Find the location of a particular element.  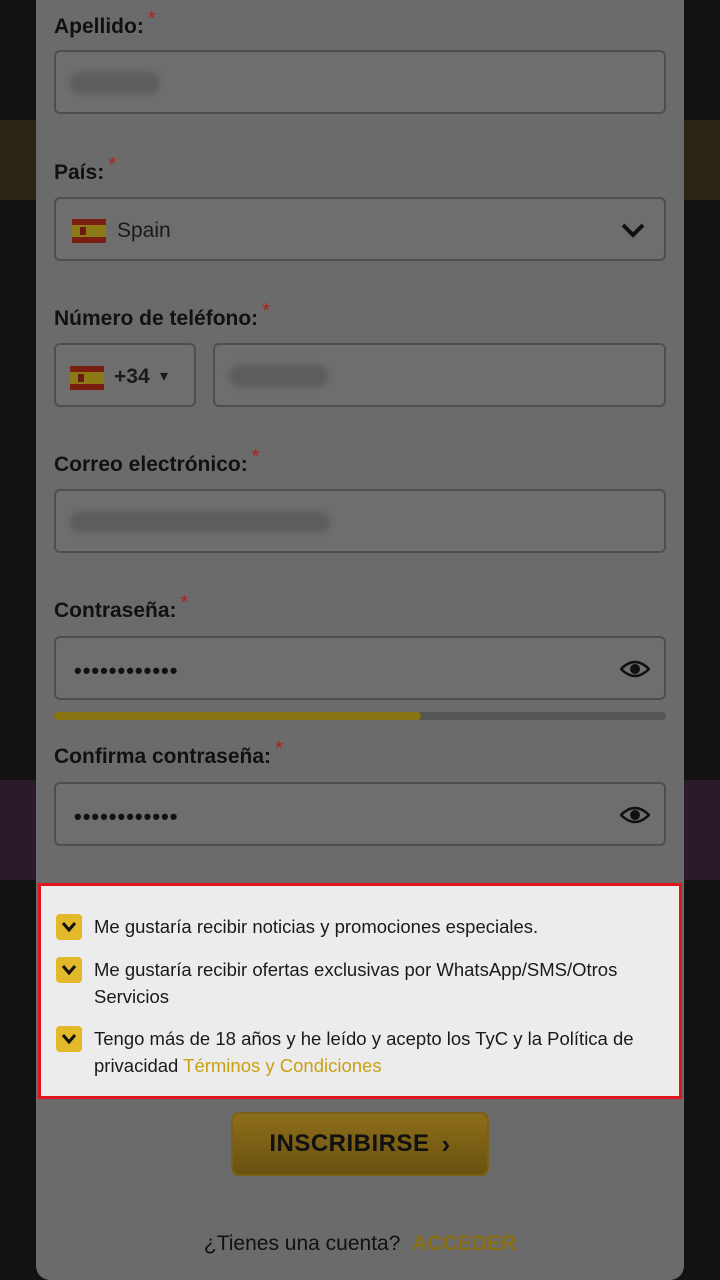

login-question: ¿Tienes una cuenta? is located at coordinates (302, 1243).